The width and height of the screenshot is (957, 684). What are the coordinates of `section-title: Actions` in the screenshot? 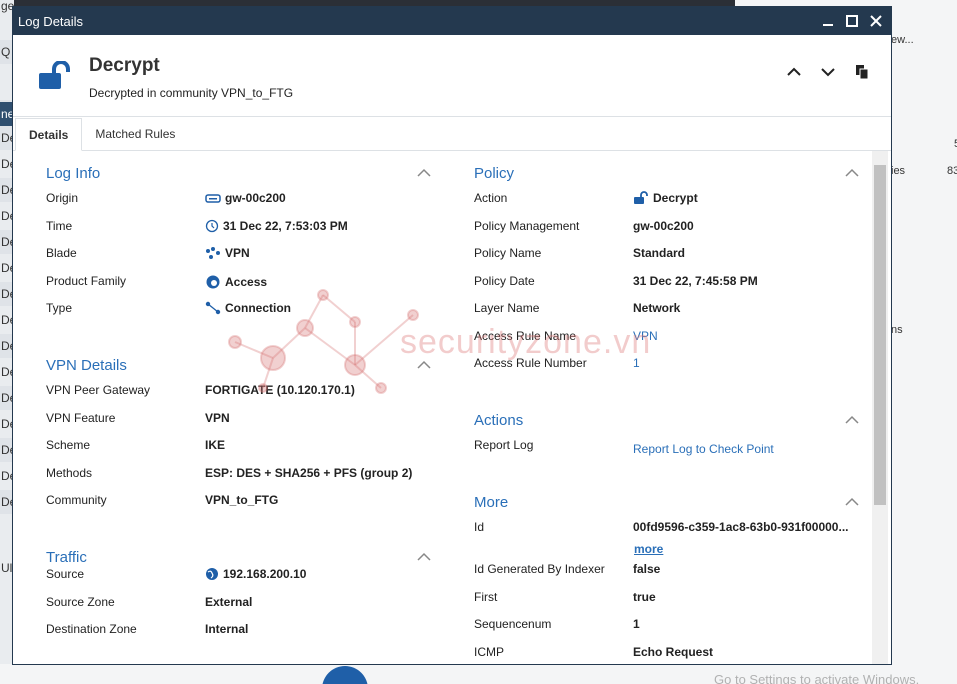 It's located at (499, 420).